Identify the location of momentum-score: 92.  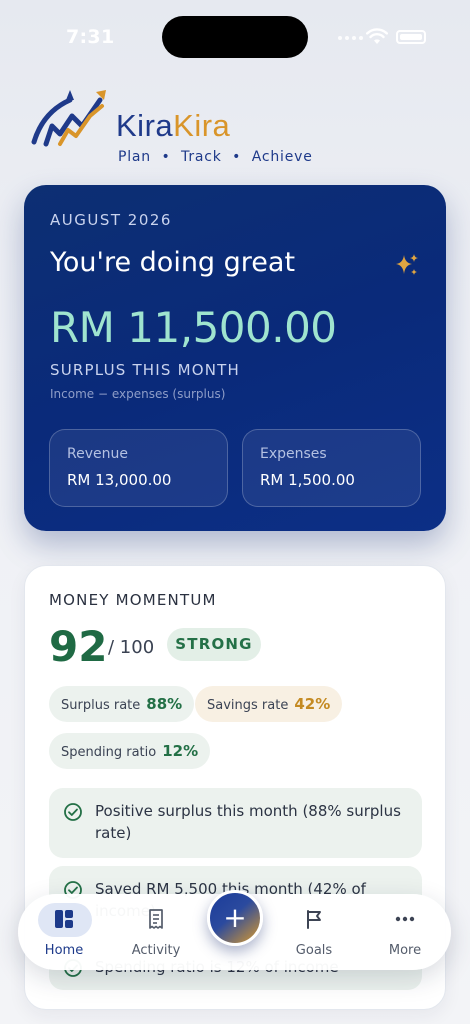
(78, 646).